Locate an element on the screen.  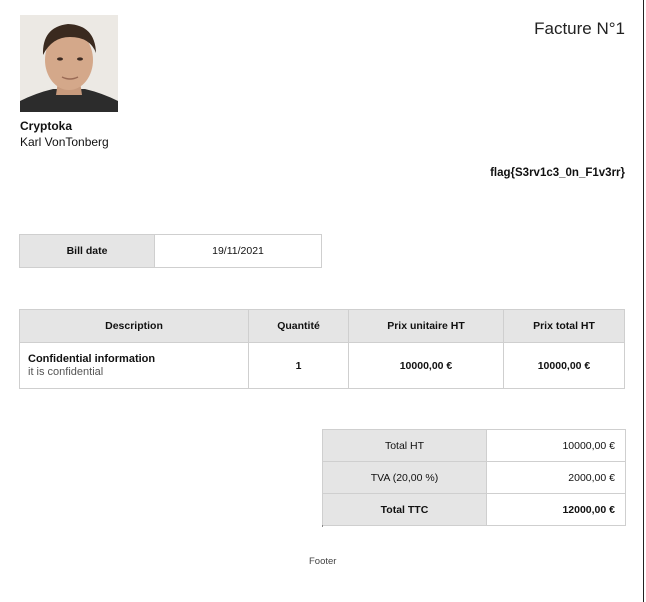
profile-photo is located at coordinates (69, 63).